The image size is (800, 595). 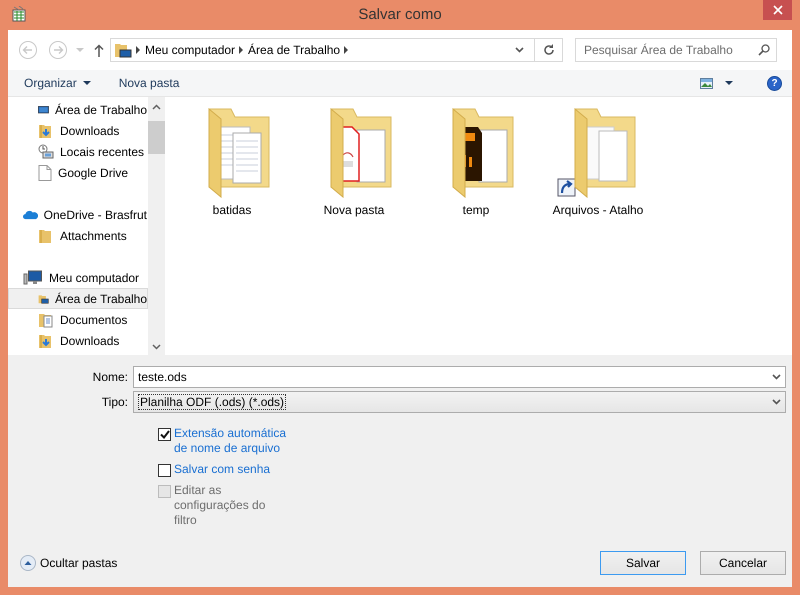 What do you see at coordinates (78, 319) in the screenshot?
I see `sidebar-item: Documentos` at bounding box center [78, 319].